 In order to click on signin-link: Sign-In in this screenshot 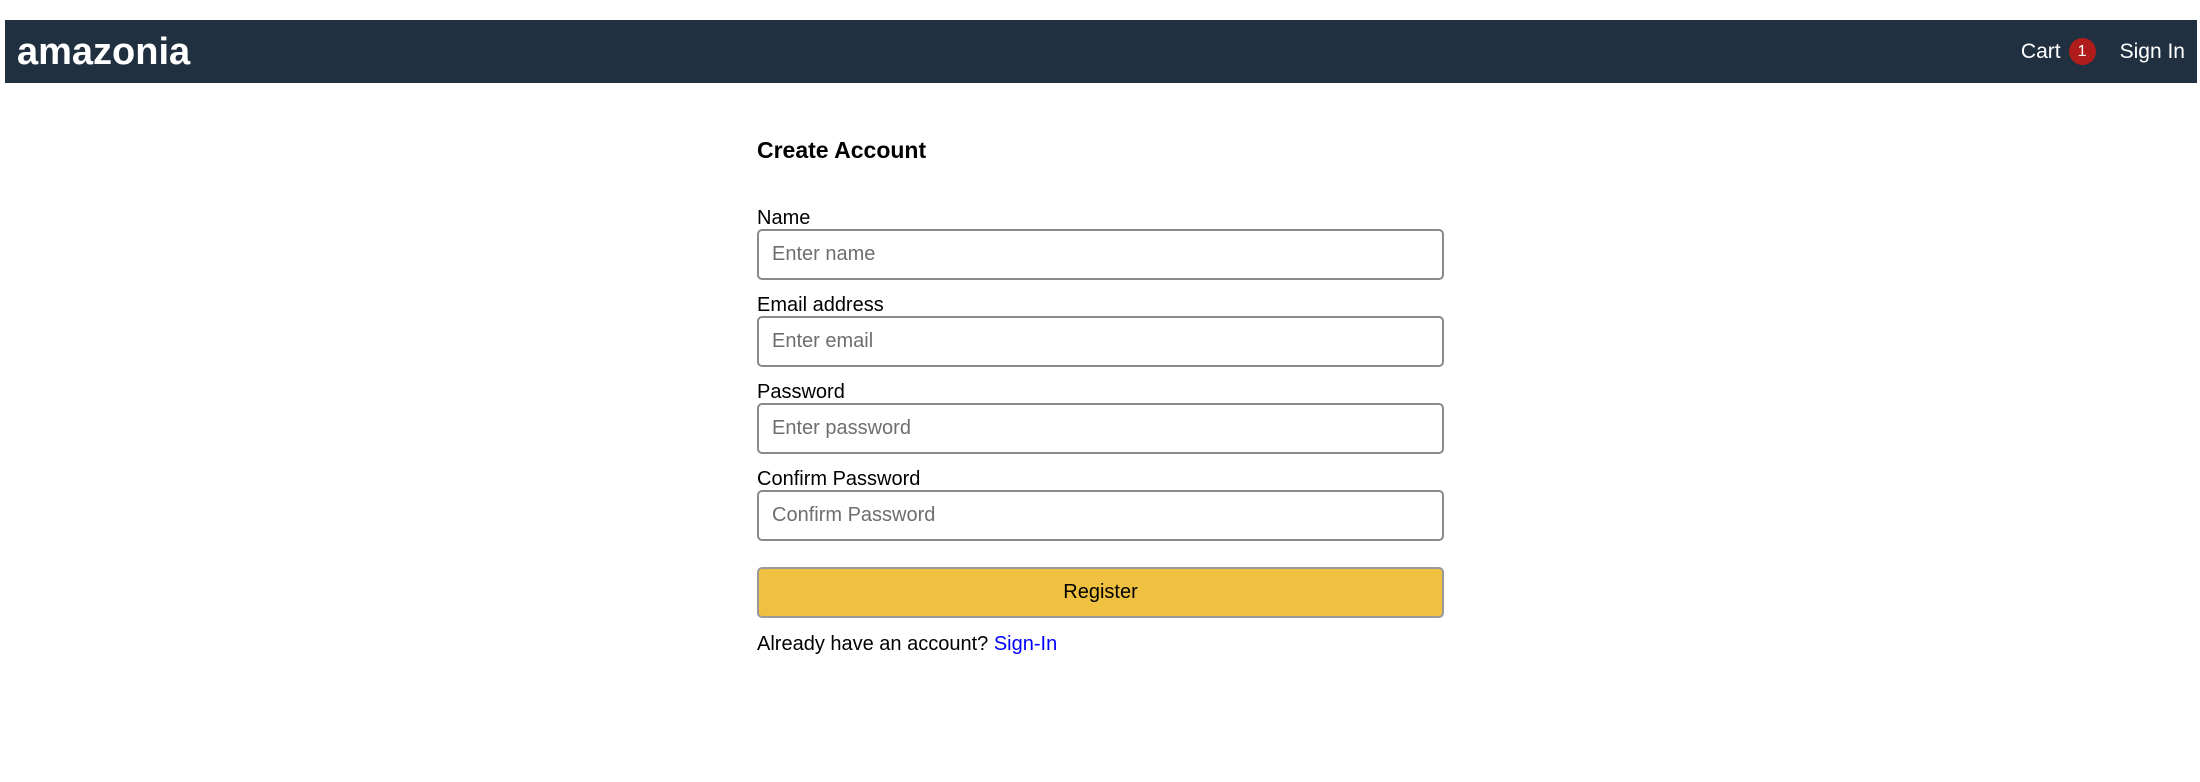, I will do `click(1025, 644)`.